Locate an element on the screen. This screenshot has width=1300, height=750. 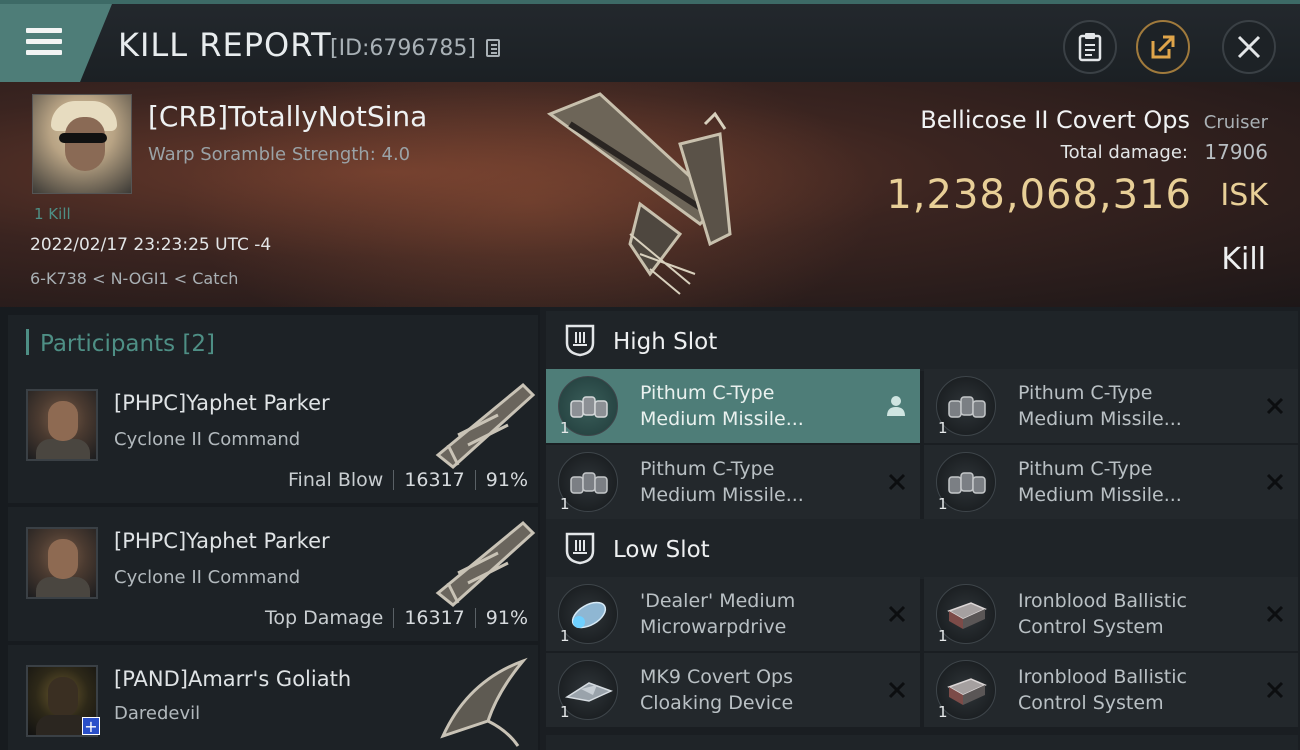
isk-value: 1,238,068,316 is located at coordinates (1039, 195).